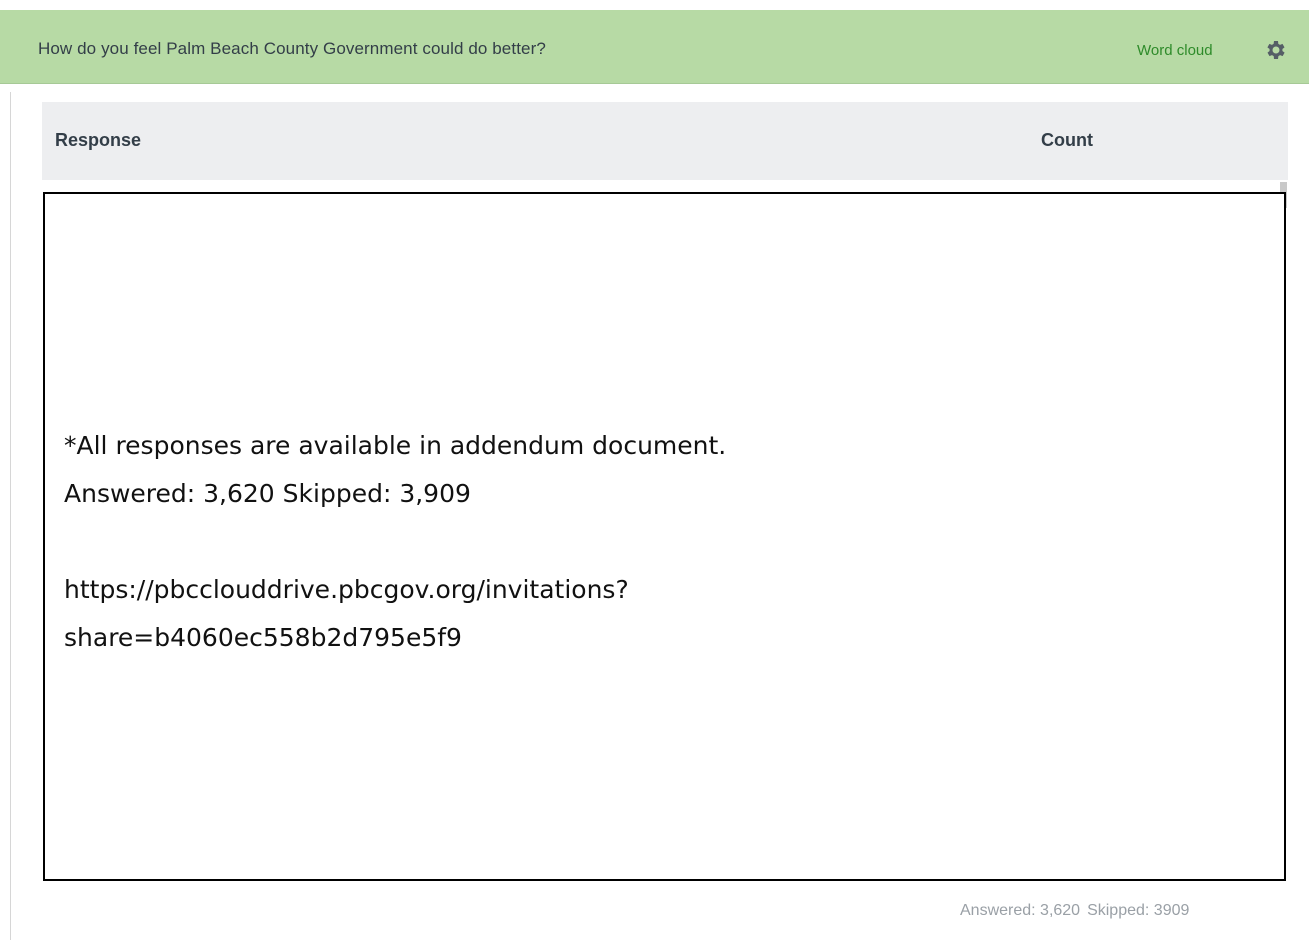 The width and height of the screenshot is (1309, 940). I want to click on left-divider, so click(10, 516).